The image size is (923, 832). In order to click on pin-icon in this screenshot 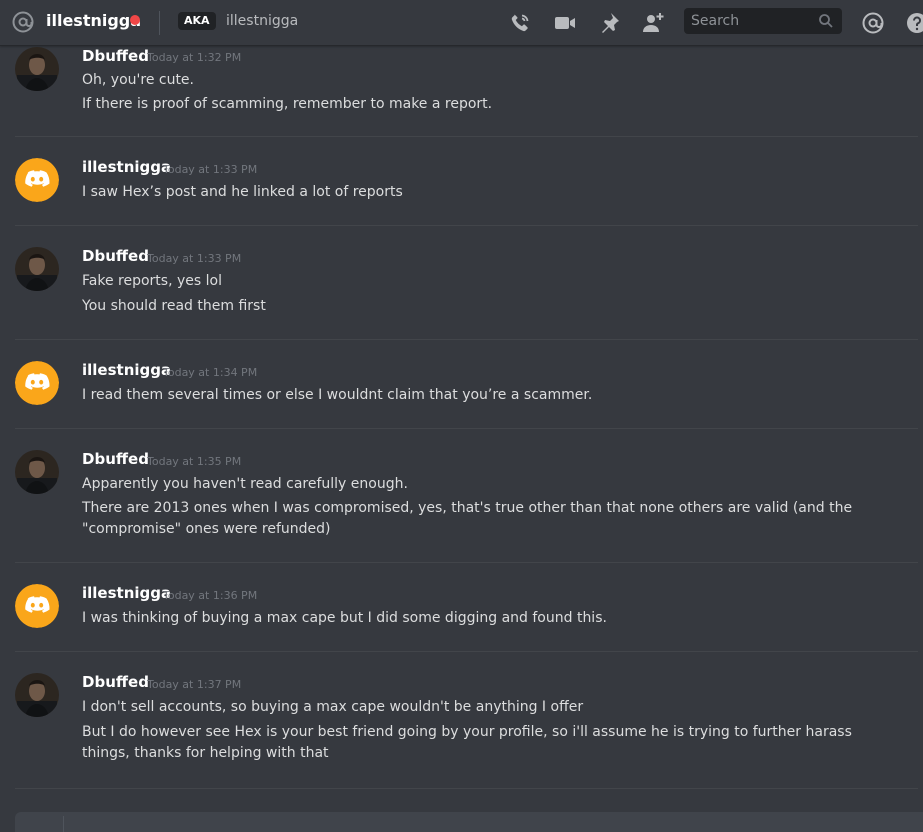, I will do `click(609, 23)`.